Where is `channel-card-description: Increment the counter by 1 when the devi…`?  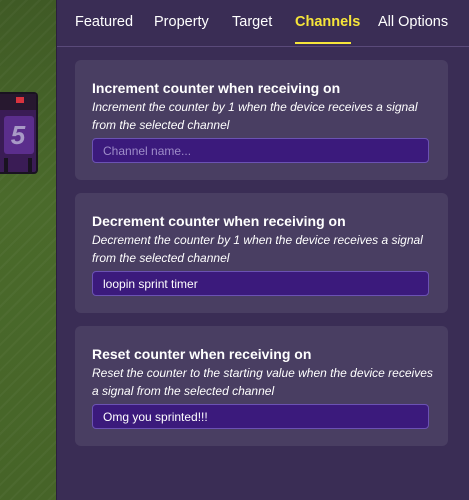
channel-card-description: Increment the counter by 1 when the devi… is located at coordinates (255, 116).